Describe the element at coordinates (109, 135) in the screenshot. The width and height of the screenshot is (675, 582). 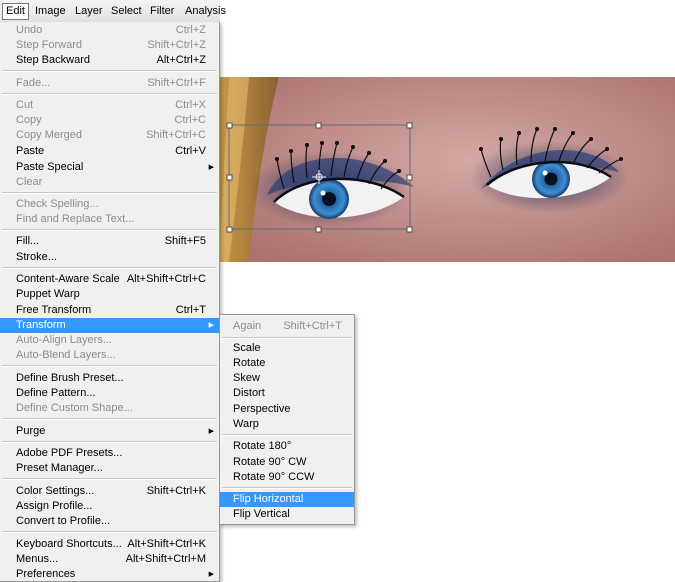
I see `menu-item-copy-merged: Copy Merged Shift+Ctrl+C` at that location.